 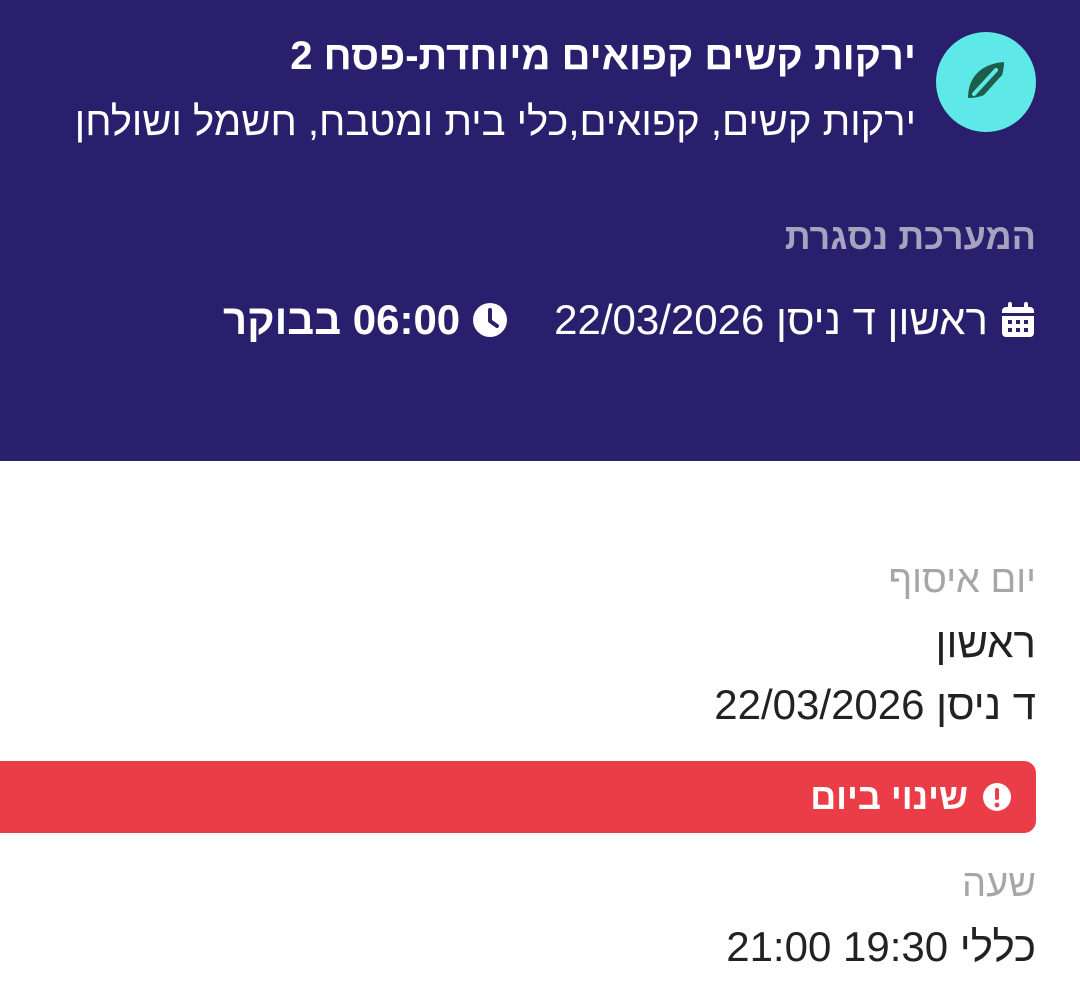 I want to click on leaf-icon, so click(x=986, y=82).